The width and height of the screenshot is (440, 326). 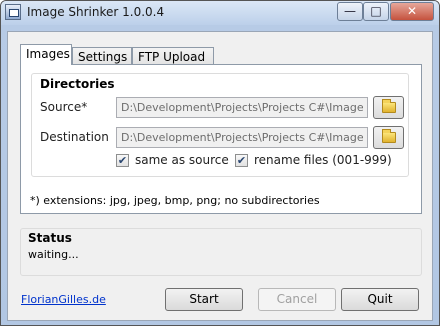 I want to click on title-bar: Image Shrinker 1.0.0.4 — □ ✕, so click(x=220, y=13).